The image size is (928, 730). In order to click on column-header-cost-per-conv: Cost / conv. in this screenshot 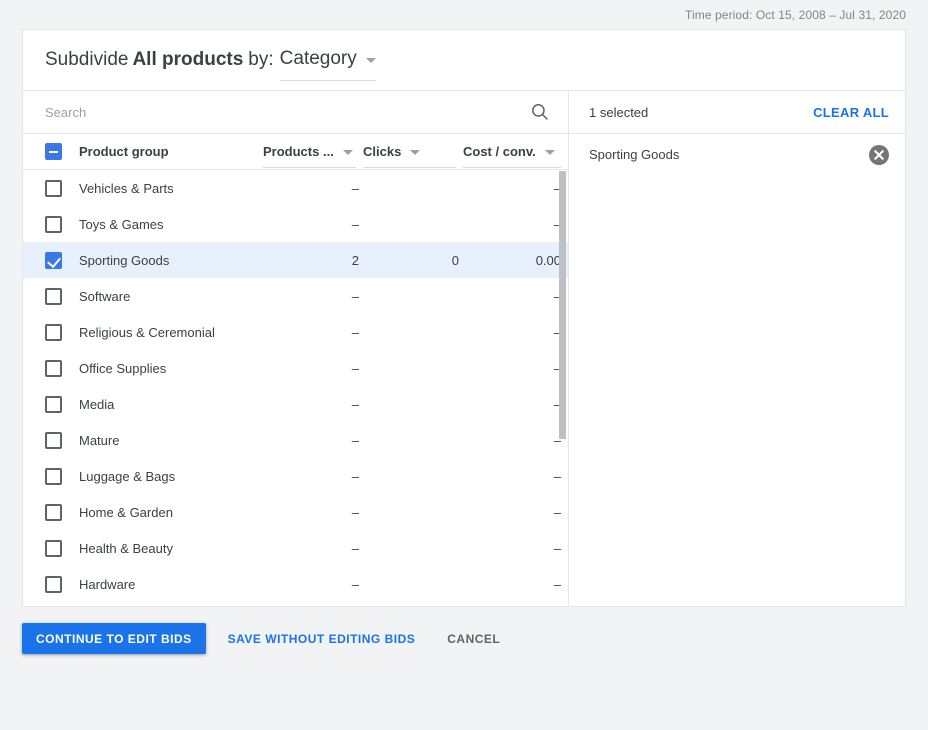, I will do `click(515, 156)`.